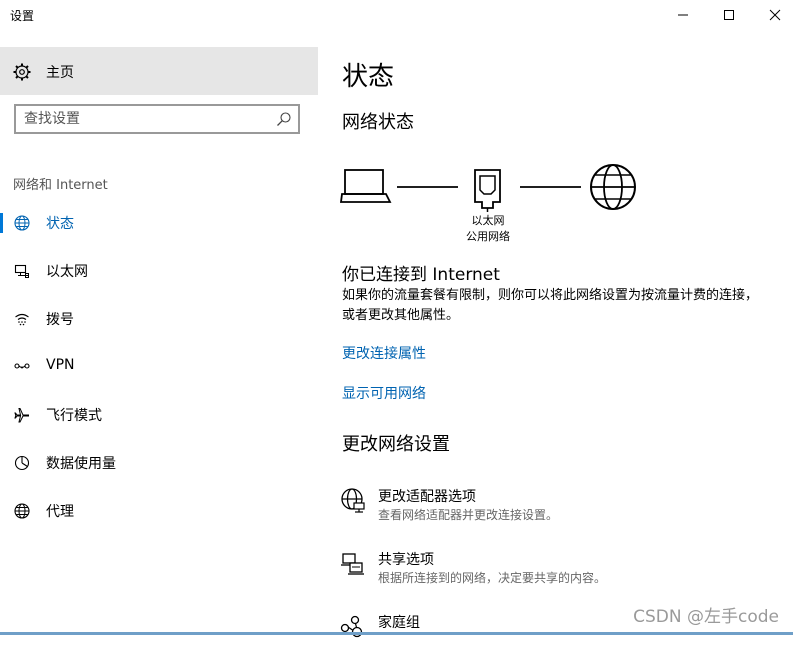  I want to click on sidebar-item-label: 数据使用量, so click(81, 464).